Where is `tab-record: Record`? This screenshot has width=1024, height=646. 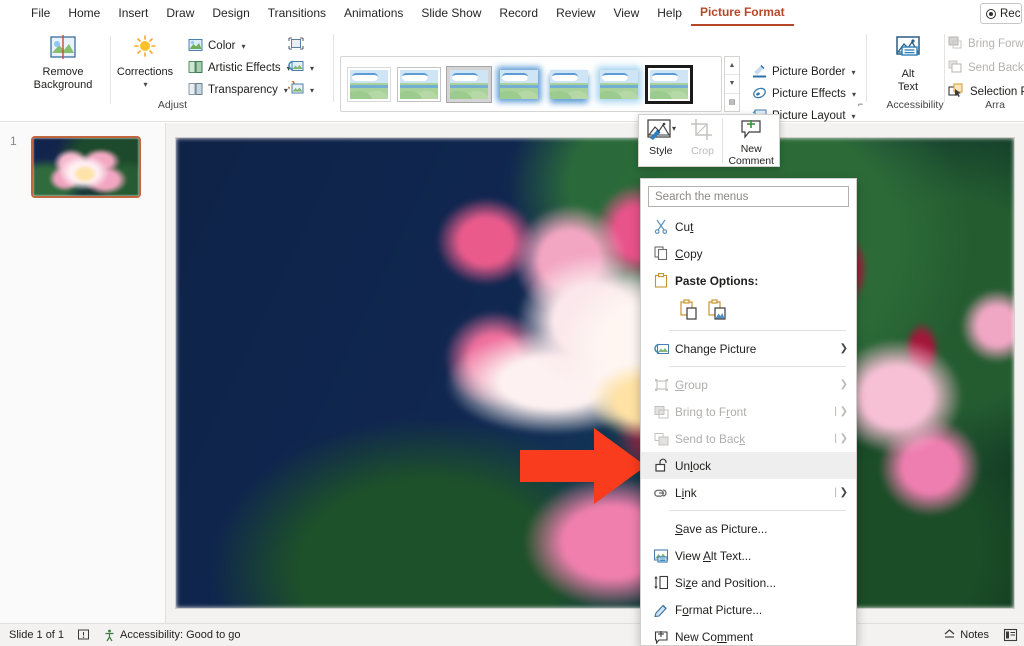 tab-record: Record is located at coordinates (518, 13).